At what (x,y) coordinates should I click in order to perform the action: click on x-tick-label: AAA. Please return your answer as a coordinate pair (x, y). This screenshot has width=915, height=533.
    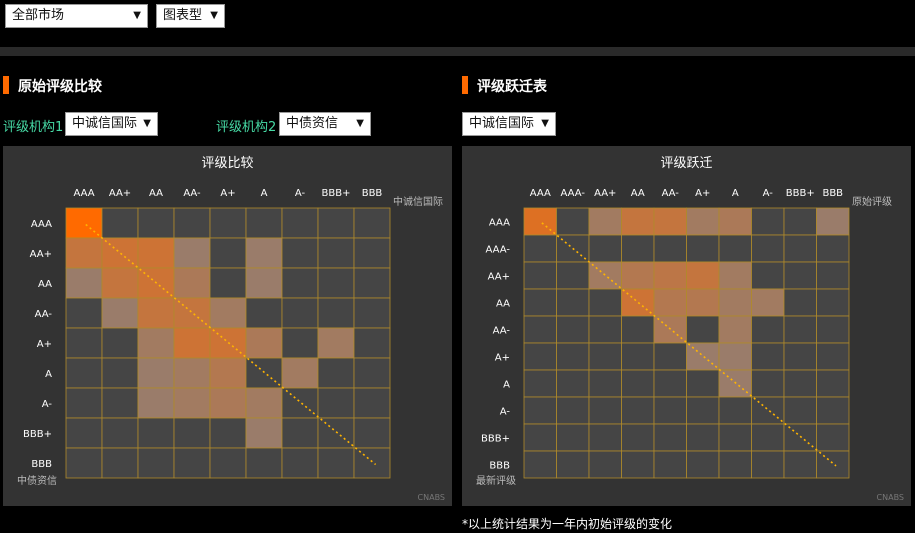
    Looking at the image, I should click on (83, 193).